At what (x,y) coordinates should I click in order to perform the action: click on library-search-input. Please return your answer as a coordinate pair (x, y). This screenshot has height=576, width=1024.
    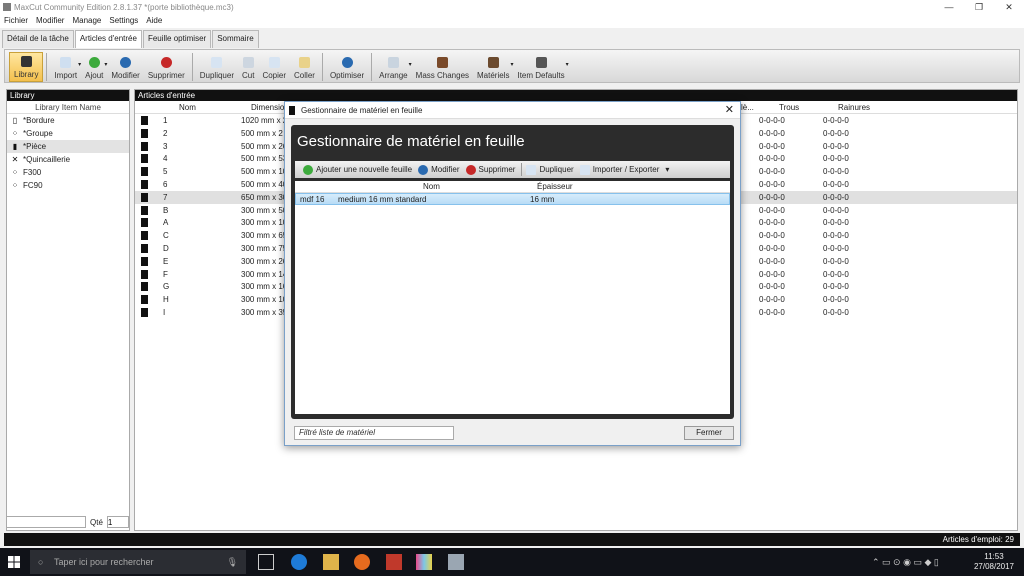
    Looking at the image, I should click on (46, 522).